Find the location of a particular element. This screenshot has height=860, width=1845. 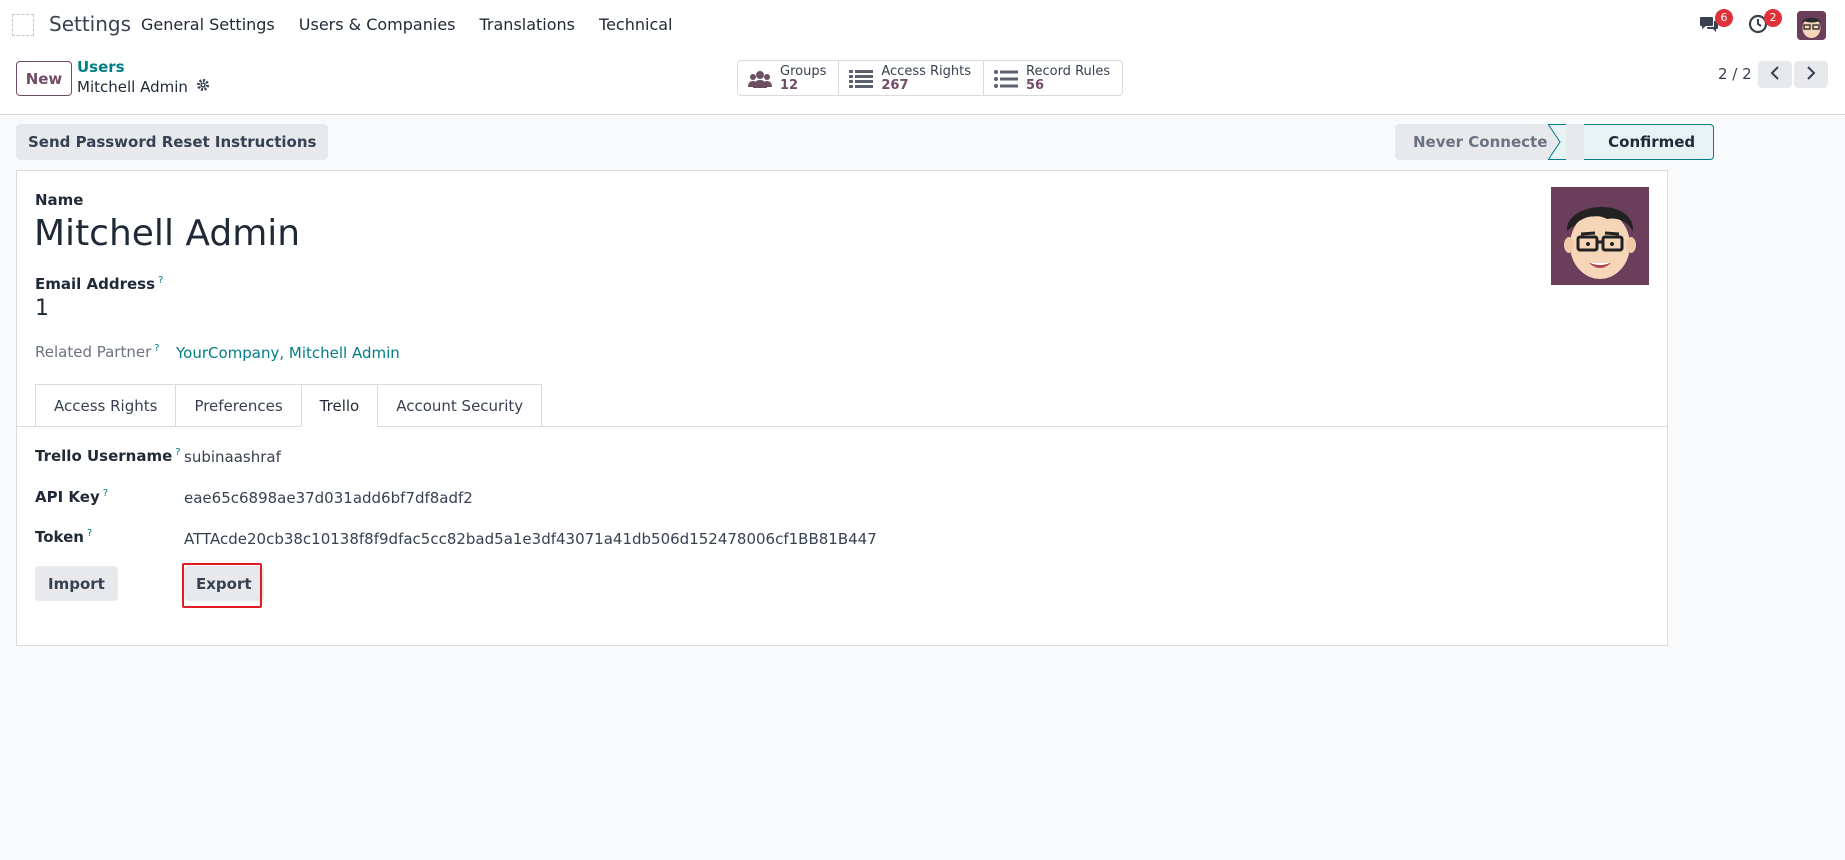

record-rules-text: Record Rules 56 is located at coordinates (1068, 79).